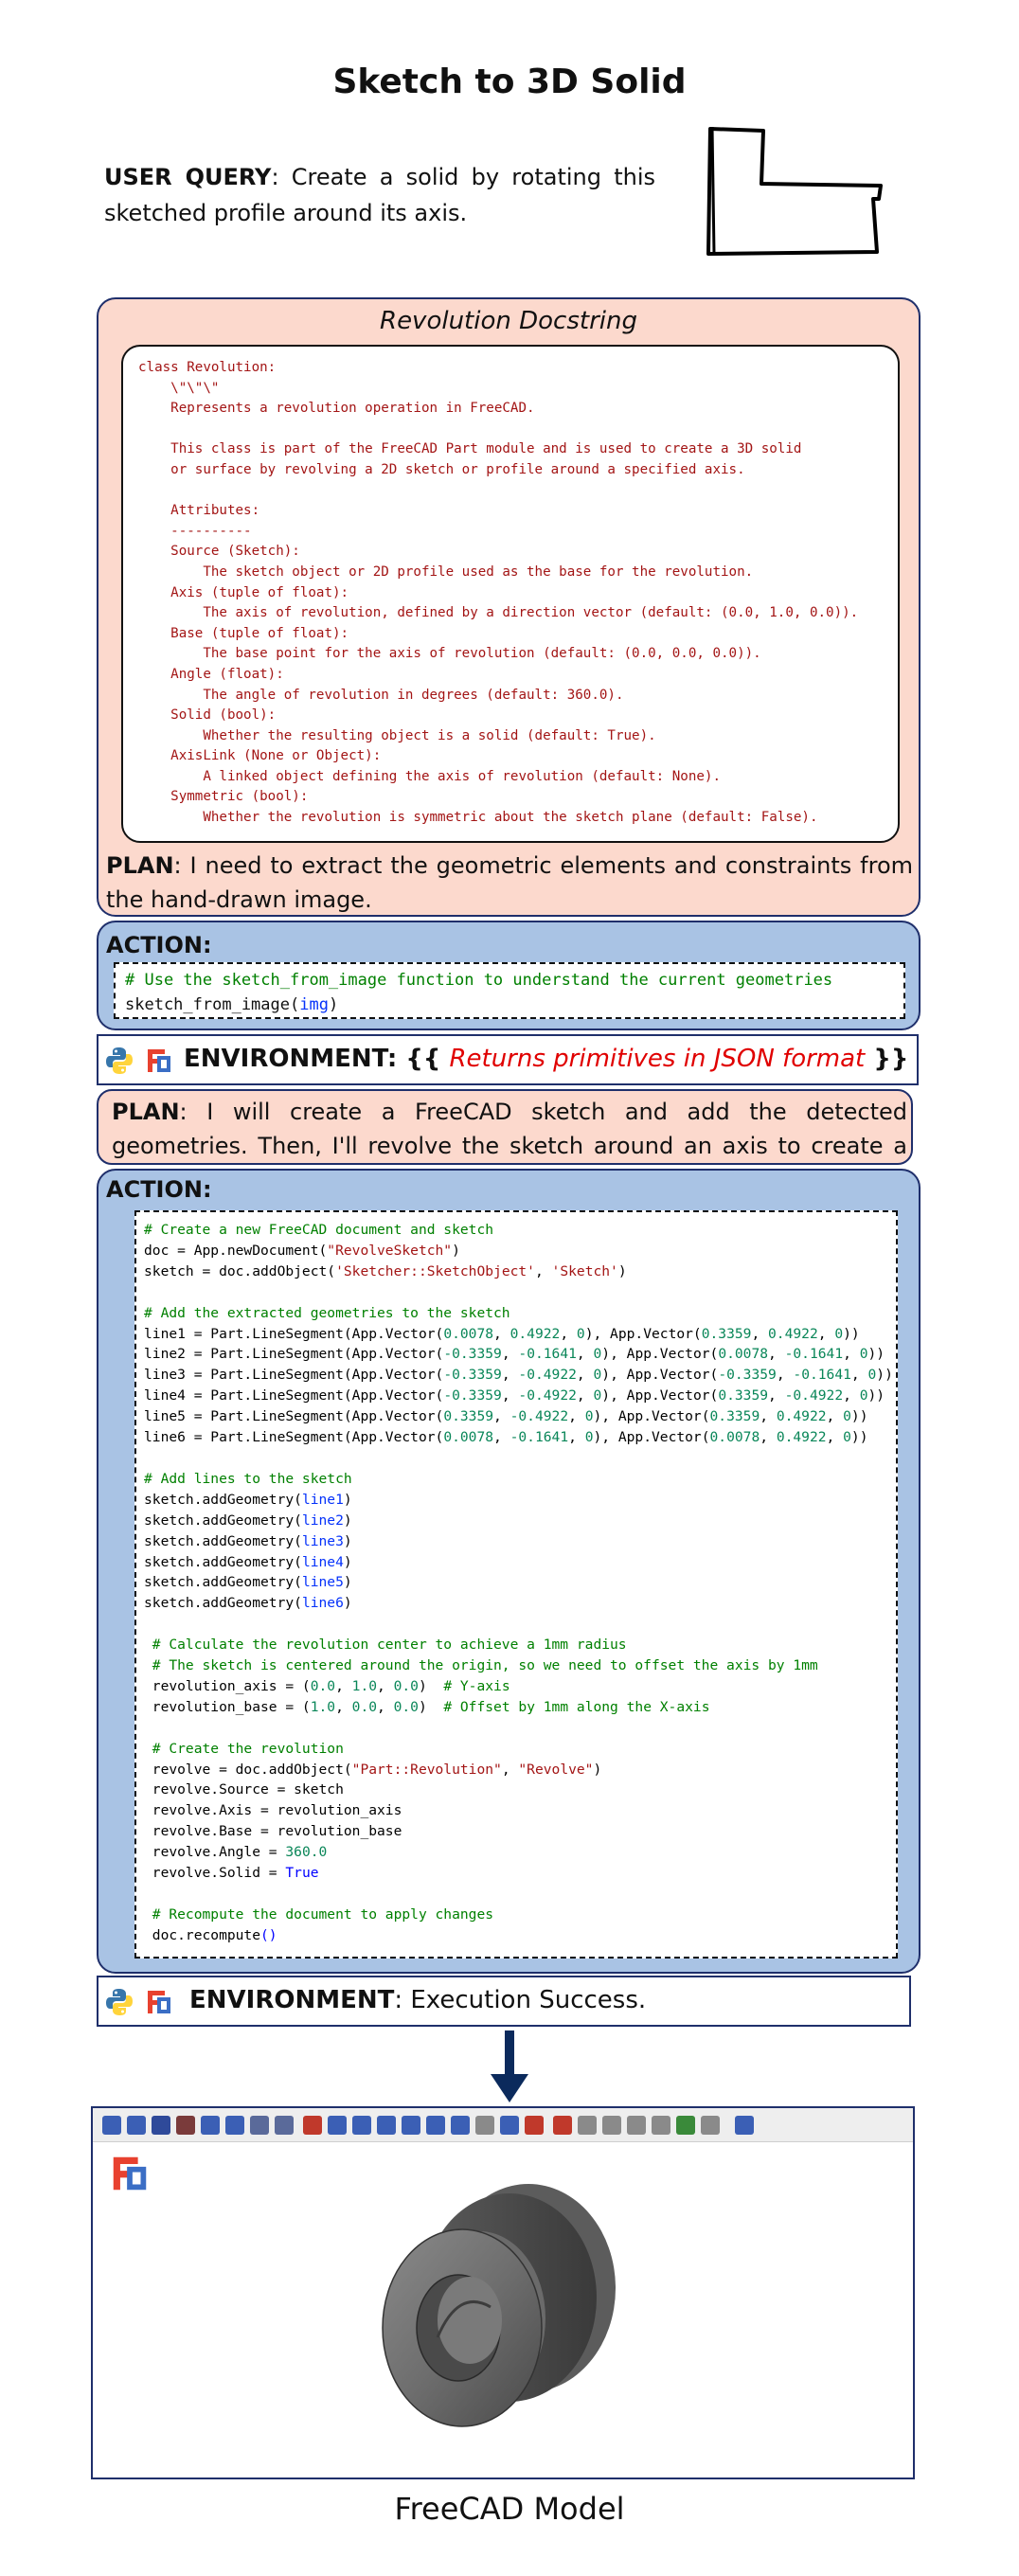 This screenshot has width=1019, height=2576. I want to click on python-logo-icon, so click(119, 1060).